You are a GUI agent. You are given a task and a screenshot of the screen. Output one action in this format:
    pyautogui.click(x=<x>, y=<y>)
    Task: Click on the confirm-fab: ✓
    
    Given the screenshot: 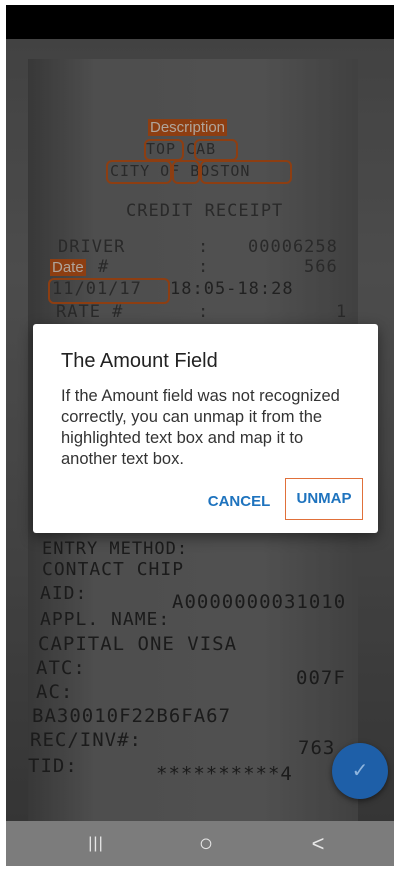 What is the action you would take?
    pyautogui.click(x=360, y=771)
    